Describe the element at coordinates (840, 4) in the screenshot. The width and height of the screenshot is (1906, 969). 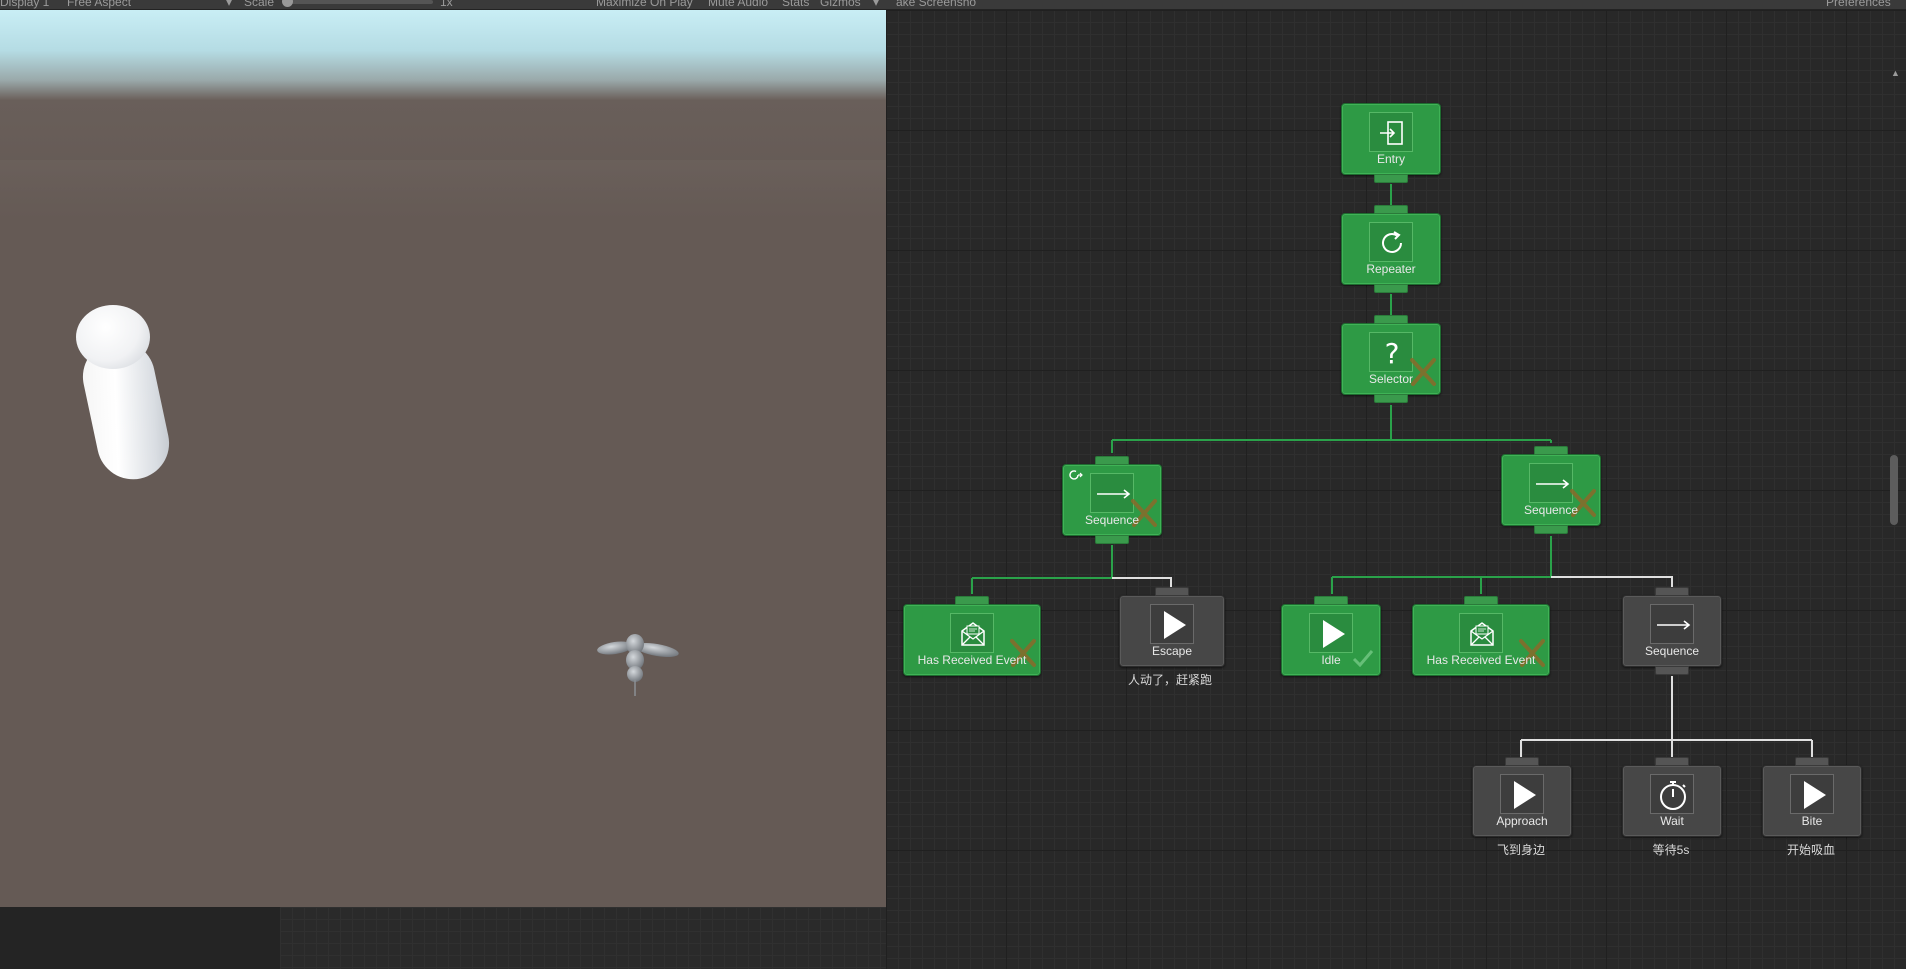
I see `gizmos-toggle: Gizmos` at that location.